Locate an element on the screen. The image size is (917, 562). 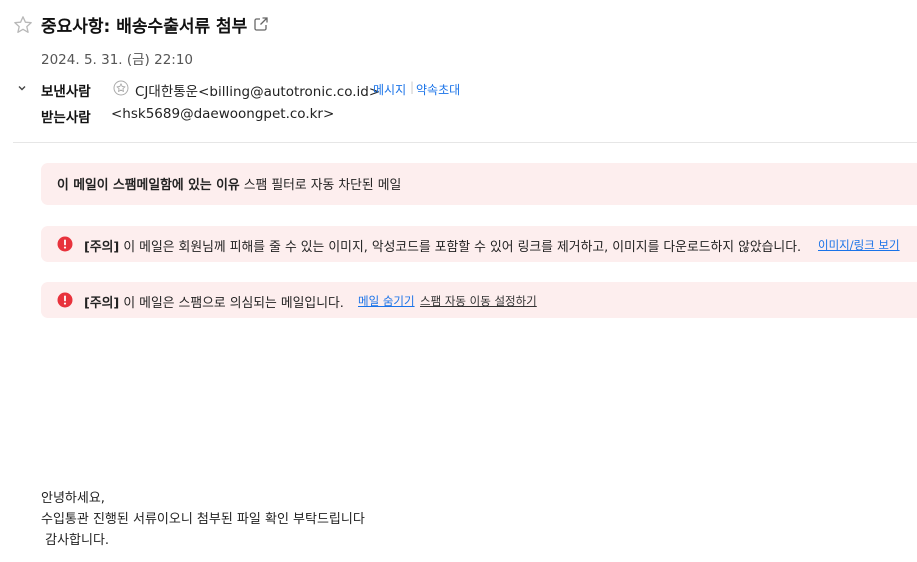
recipient-label: 받는사람 is located at coordinates (66, 118).